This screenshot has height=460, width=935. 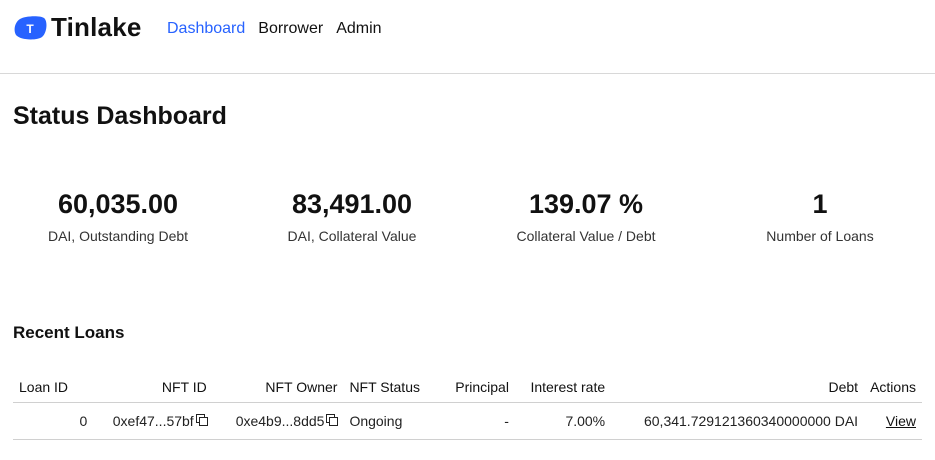 I want to click on cell-principal: -, so click(x=475, y=421).